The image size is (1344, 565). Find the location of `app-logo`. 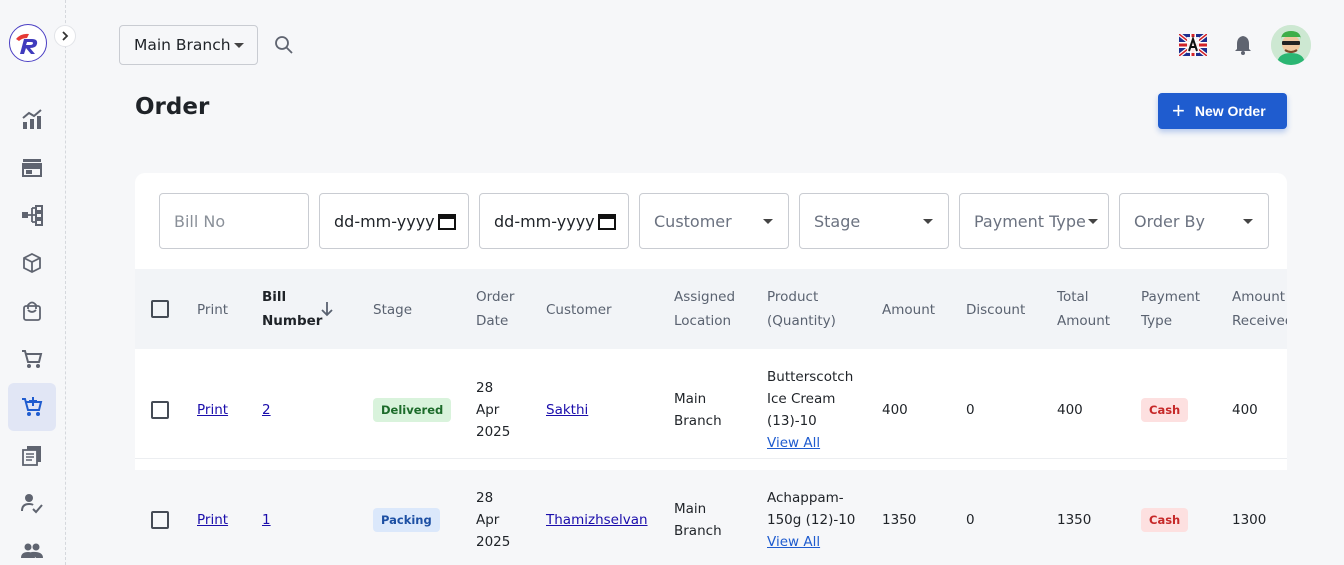

app-logo is located at coordinates (28, 43).